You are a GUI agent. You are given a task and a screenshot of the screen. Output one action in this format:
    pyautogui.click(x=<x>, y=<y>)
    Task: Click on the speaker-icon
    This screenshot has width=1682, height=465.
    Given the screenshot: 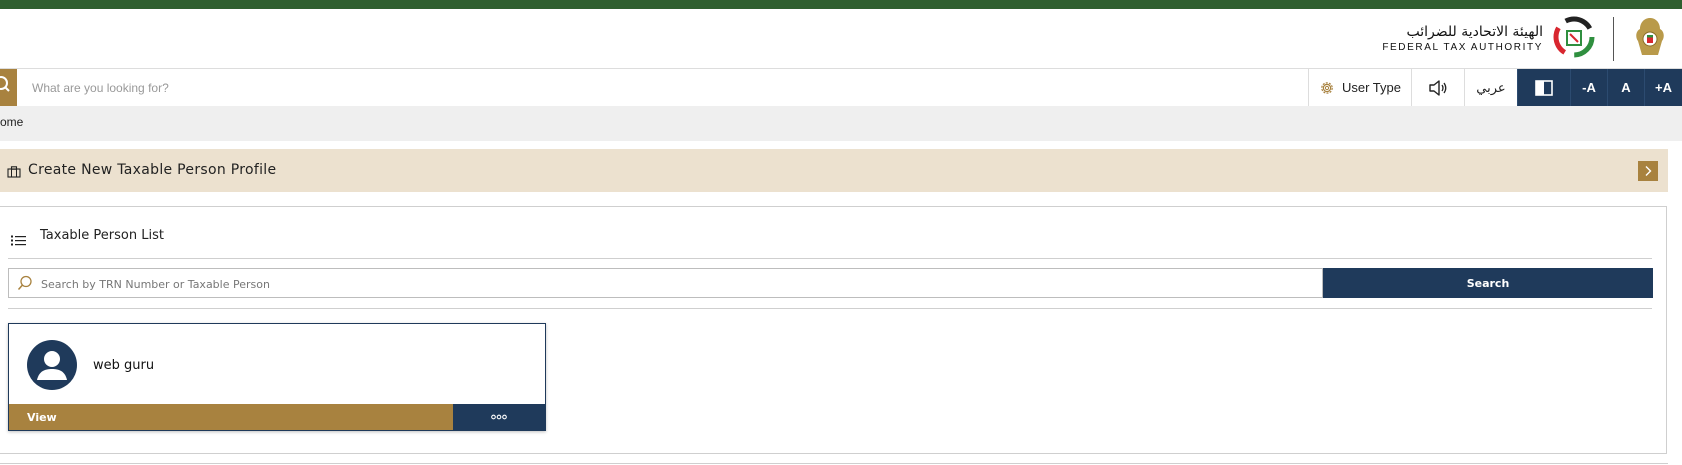 What is the action you would take?
    pyautogui.click(x=1438, y=88)
    